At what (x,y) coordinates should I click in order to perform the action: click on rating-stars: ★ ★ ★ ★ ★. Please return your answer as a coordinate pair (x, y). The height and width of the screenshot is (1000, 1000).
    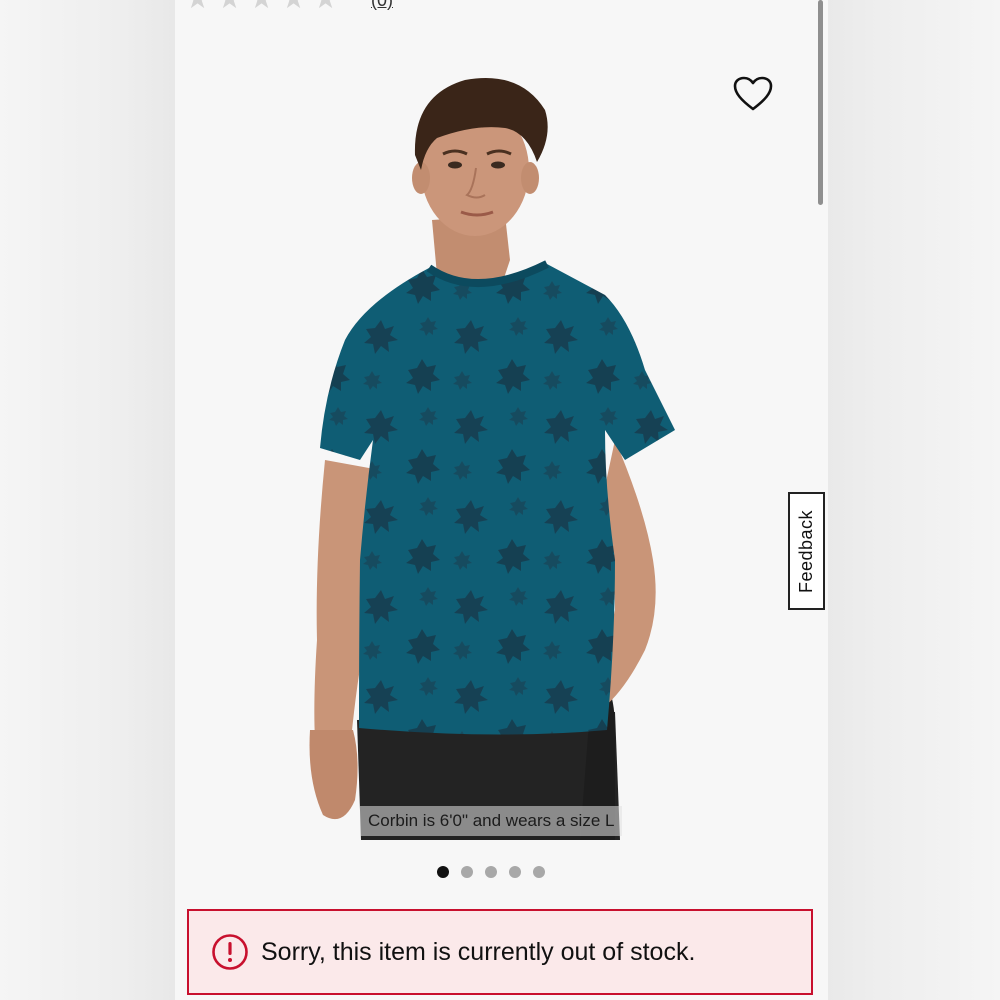
    Looking at the image, I should click on (262, 6).